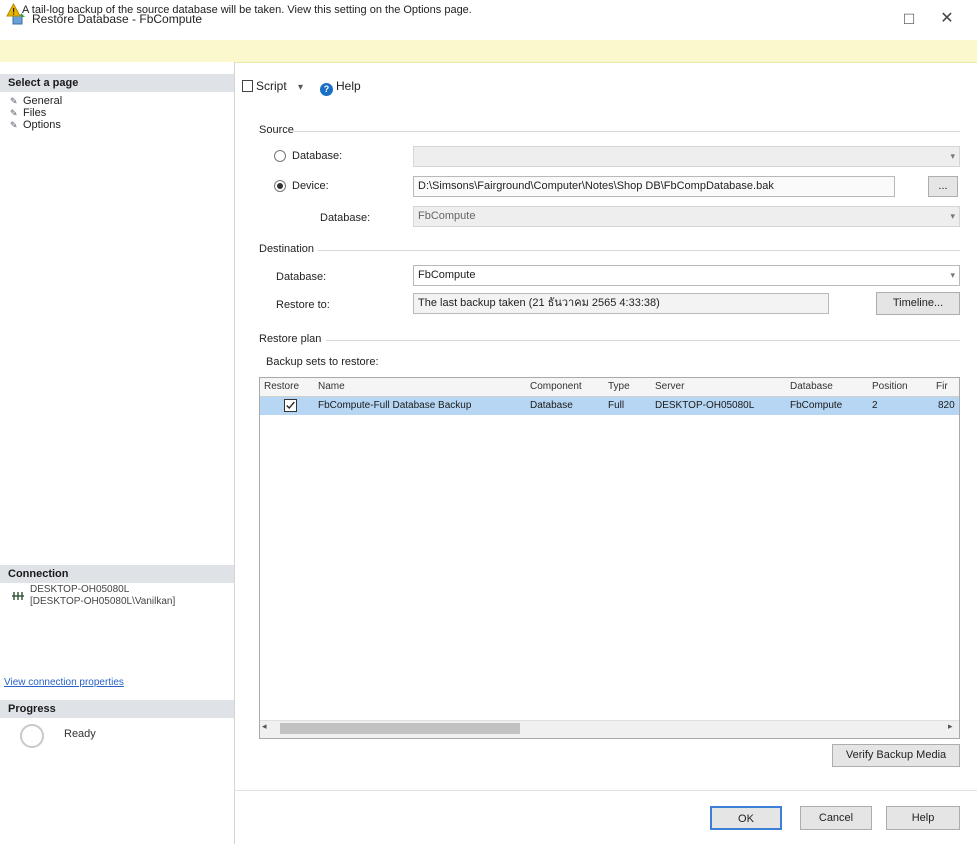 This screenshot has height=844, width=977. What do you see at coordinates (281, 386) in the screenshot?
I see `column-header-restore: Restore` at bounding box center [281, 386].